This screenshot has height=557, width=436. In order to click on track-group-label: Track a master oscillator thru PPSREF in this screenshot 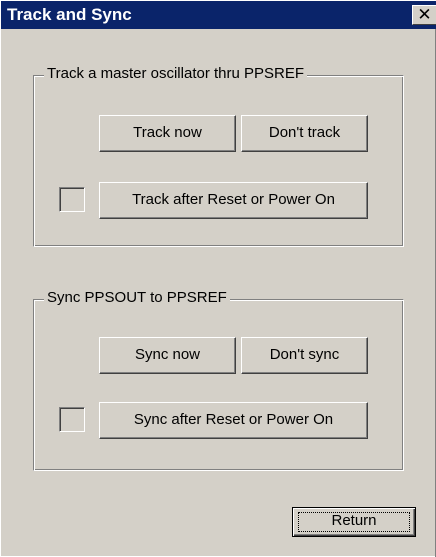, I will do `click(176, 74)`.